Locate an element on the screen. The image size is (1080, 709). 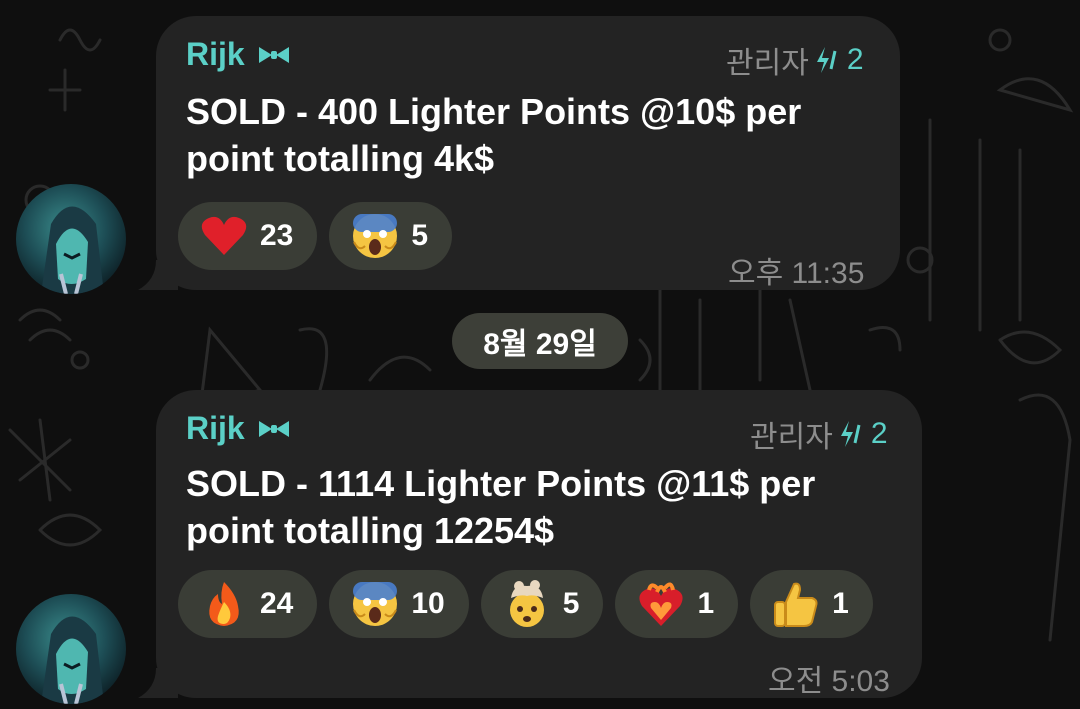
heart-on-fire-icon is located at coordinates (661, 604).